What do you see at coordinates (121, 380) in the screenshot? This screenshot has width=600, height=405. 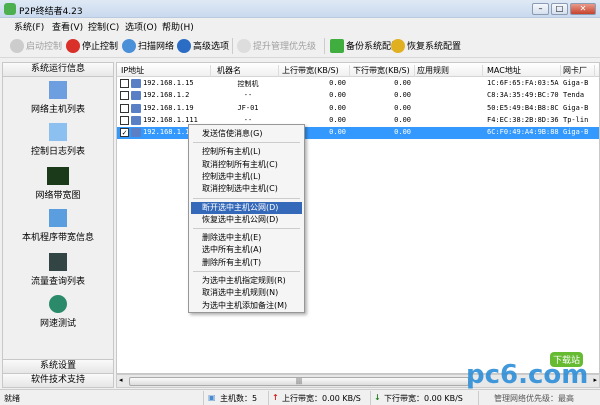 I see `scroll-left-icon: ◂` at bounding box center [121, 380].